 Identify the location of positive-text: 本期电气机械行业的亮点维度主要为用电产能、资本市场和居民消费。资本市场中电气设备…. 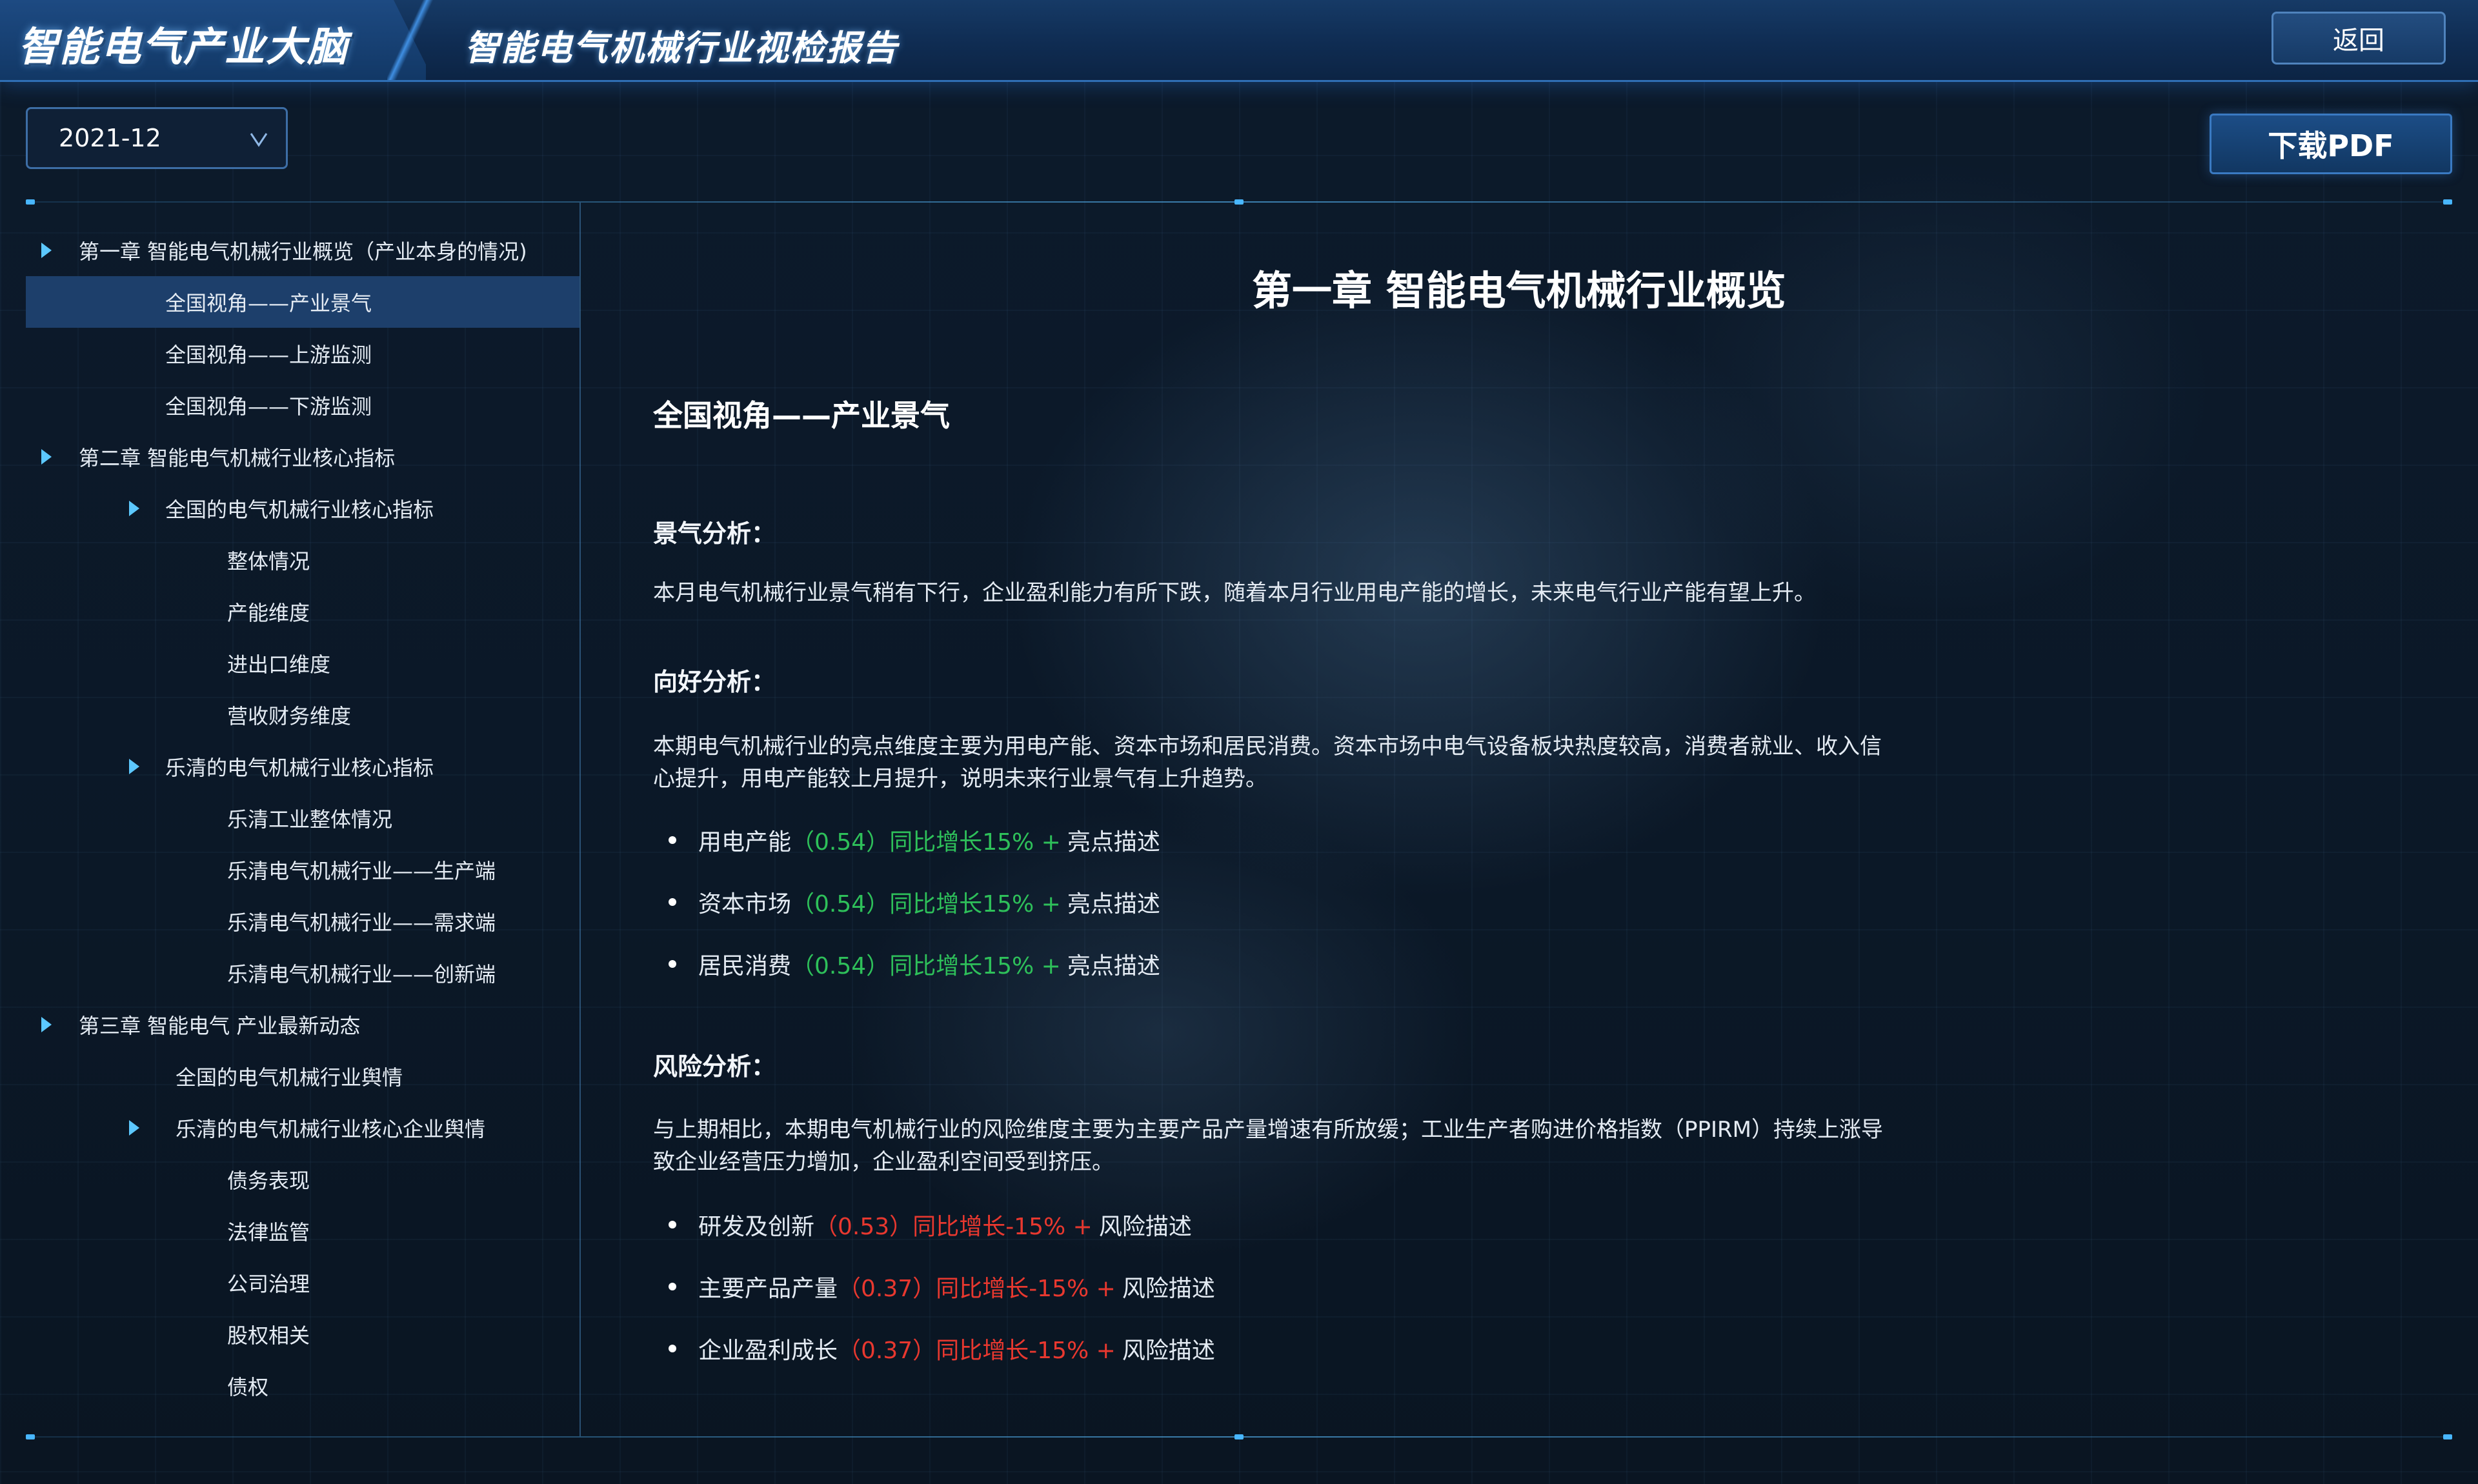
(1311, 762).